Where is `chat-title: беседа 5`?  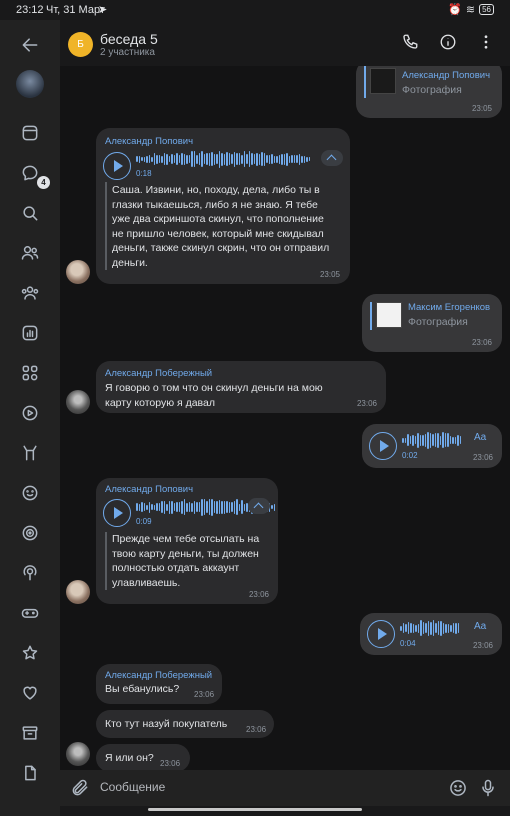 chat-title: беседа 5 is located at coordinates (129, 39).